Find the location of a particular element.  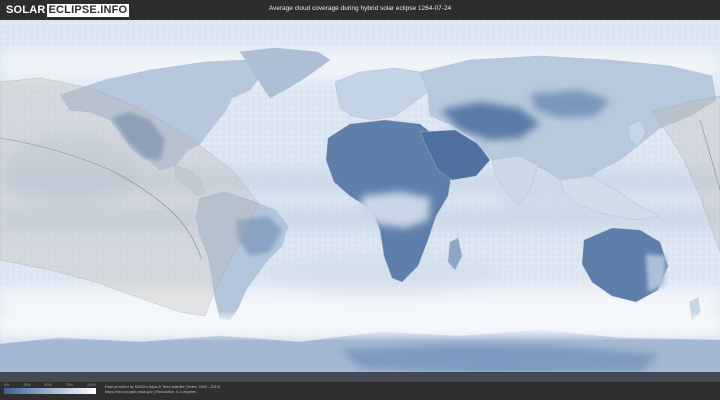

southern-ocean-clouds is located at coordinates (360, 326).